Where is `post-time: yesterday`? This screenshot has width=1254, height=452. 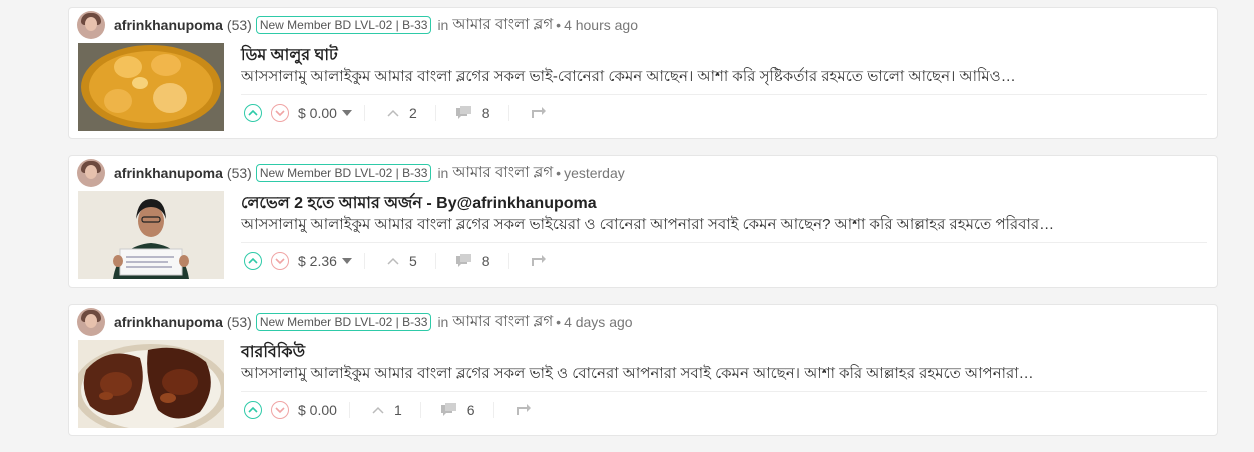 post-time: yesterday is located at coordinates (594, 173).